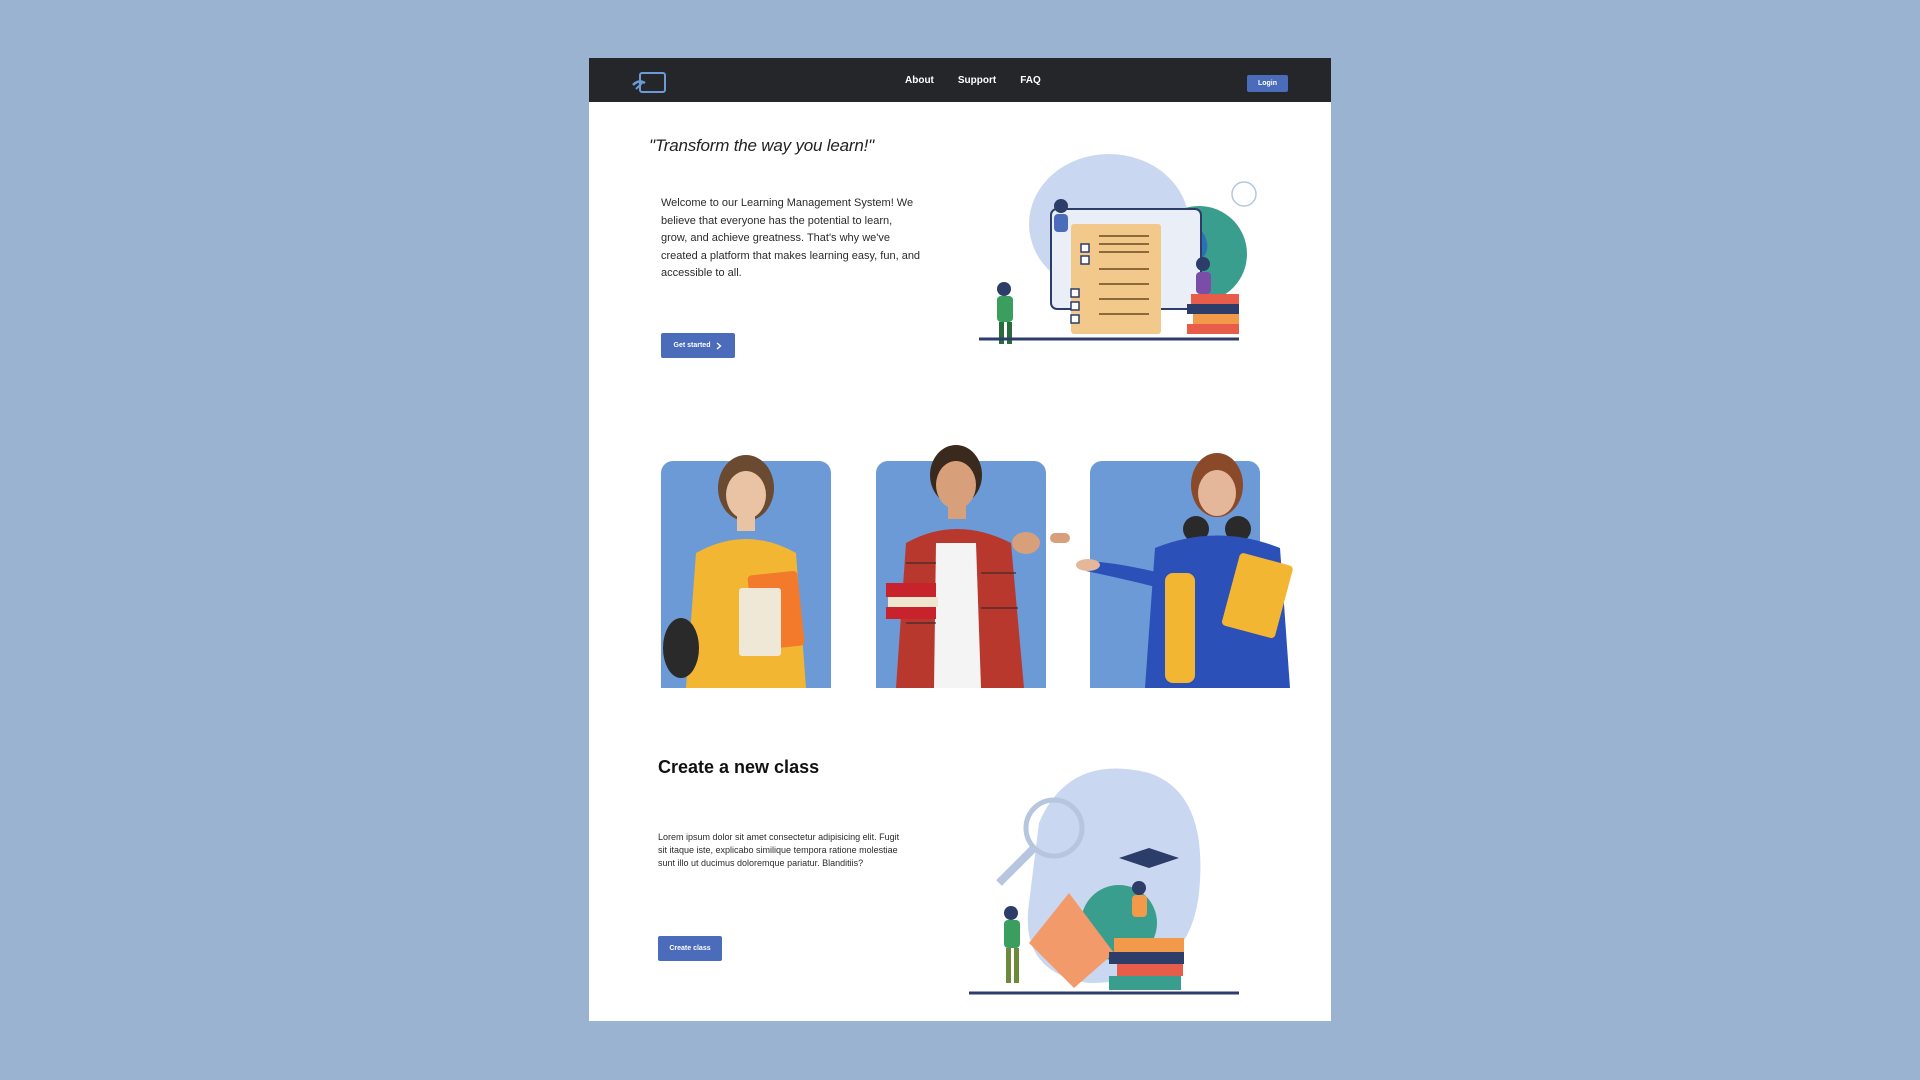  I want to click on learning-illustration, so click(1118, 249).